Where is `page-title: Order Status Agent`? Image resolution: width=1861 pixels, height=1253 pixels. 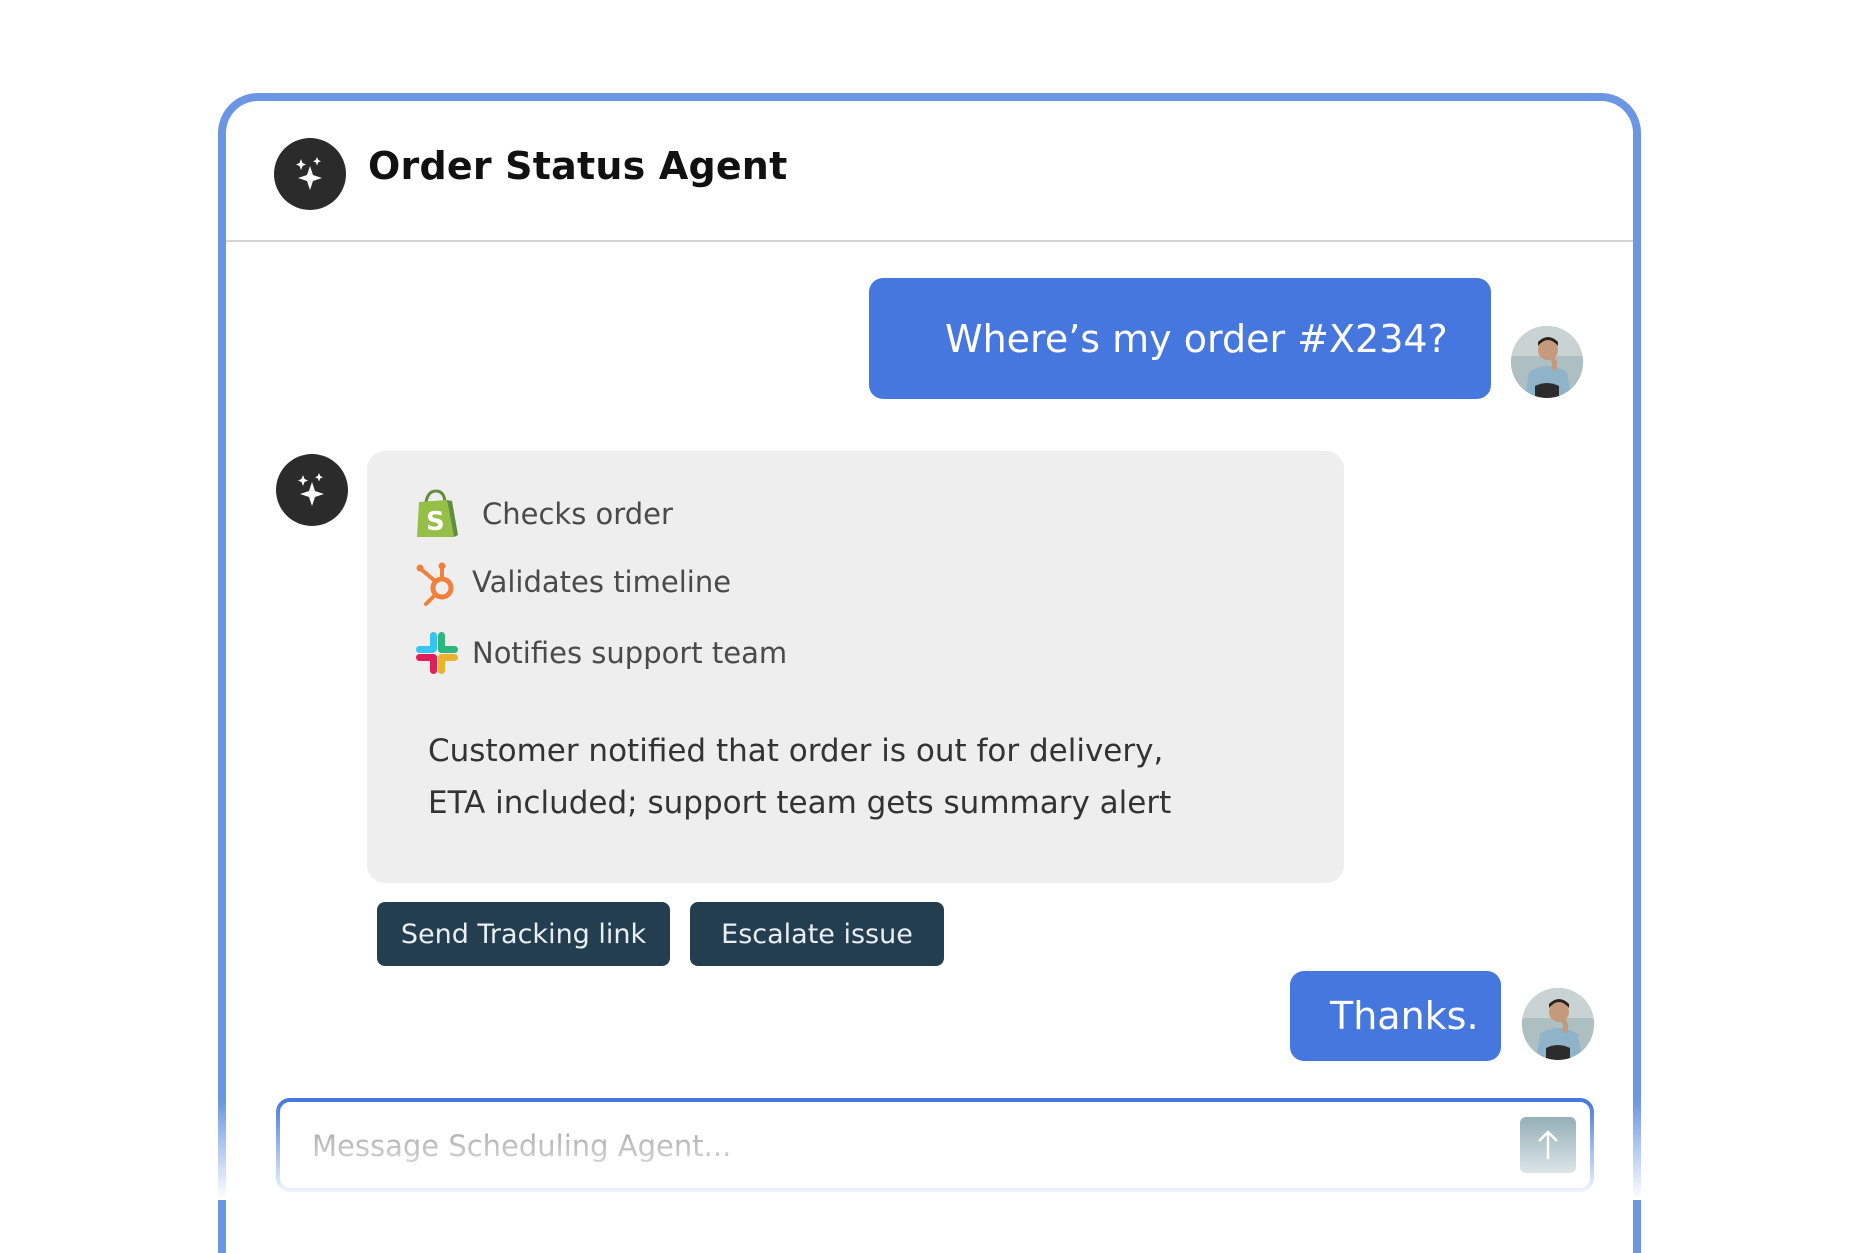
page-title: Order Status Agent is located at coordinates (578, 166).